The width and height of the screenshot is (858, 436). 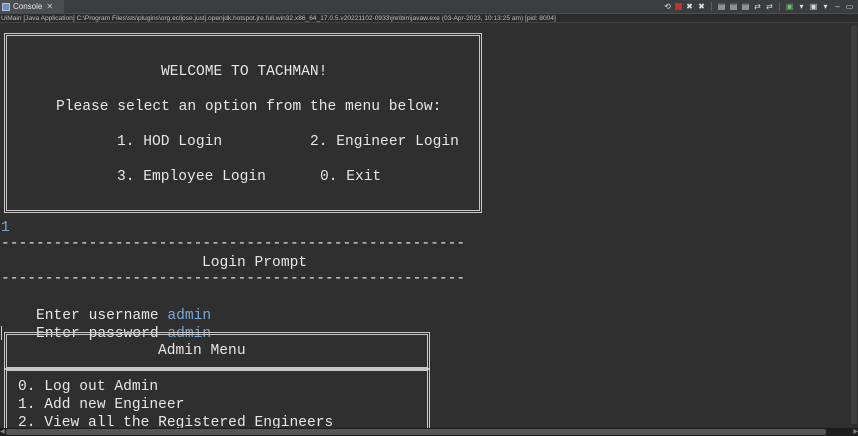 I want to click on remove-all-icon: ✖, so click(x=689, y=6).